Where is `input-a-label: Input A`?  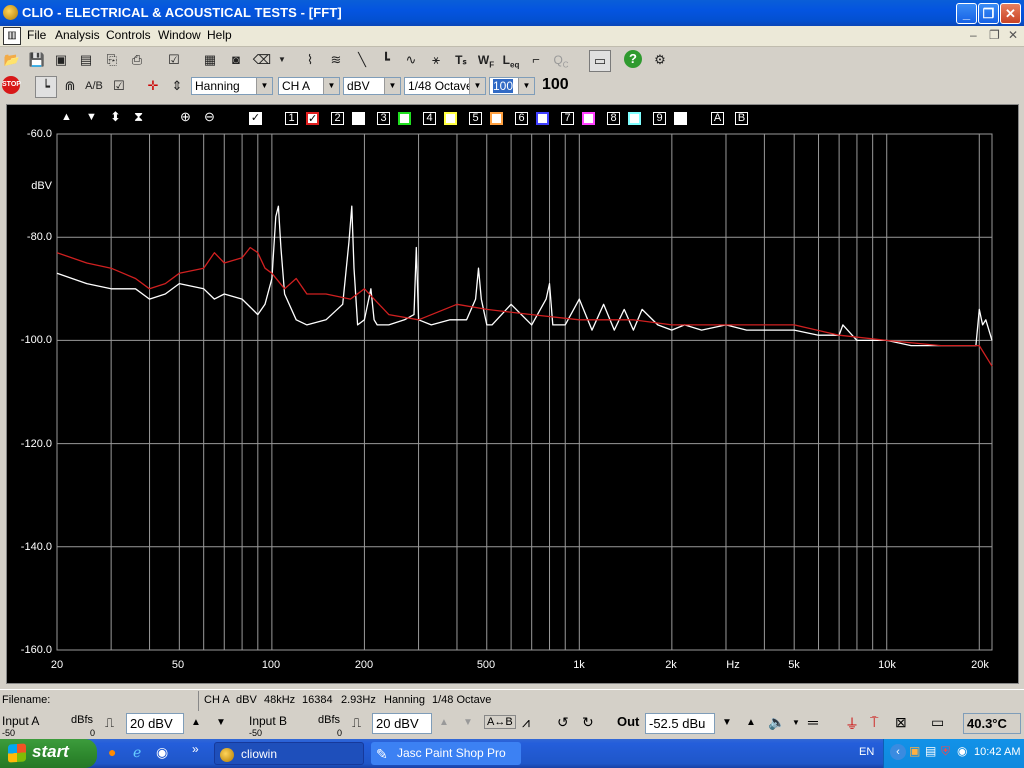
input-a-label: Input A is located at coordinates (21, 721).